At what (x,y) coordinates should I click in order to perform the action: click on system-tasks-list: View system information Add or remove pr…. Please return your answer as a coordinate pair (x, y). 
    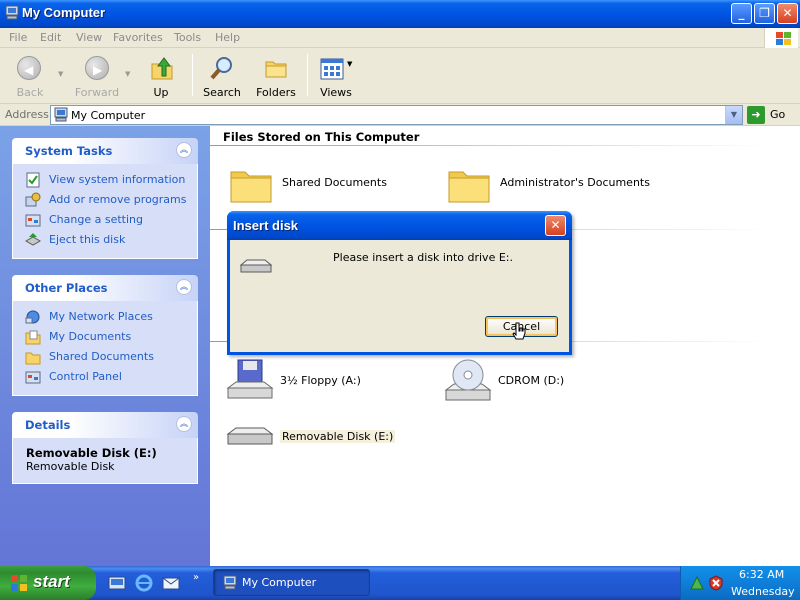
    Looking at the image, I should click on (105, 211).